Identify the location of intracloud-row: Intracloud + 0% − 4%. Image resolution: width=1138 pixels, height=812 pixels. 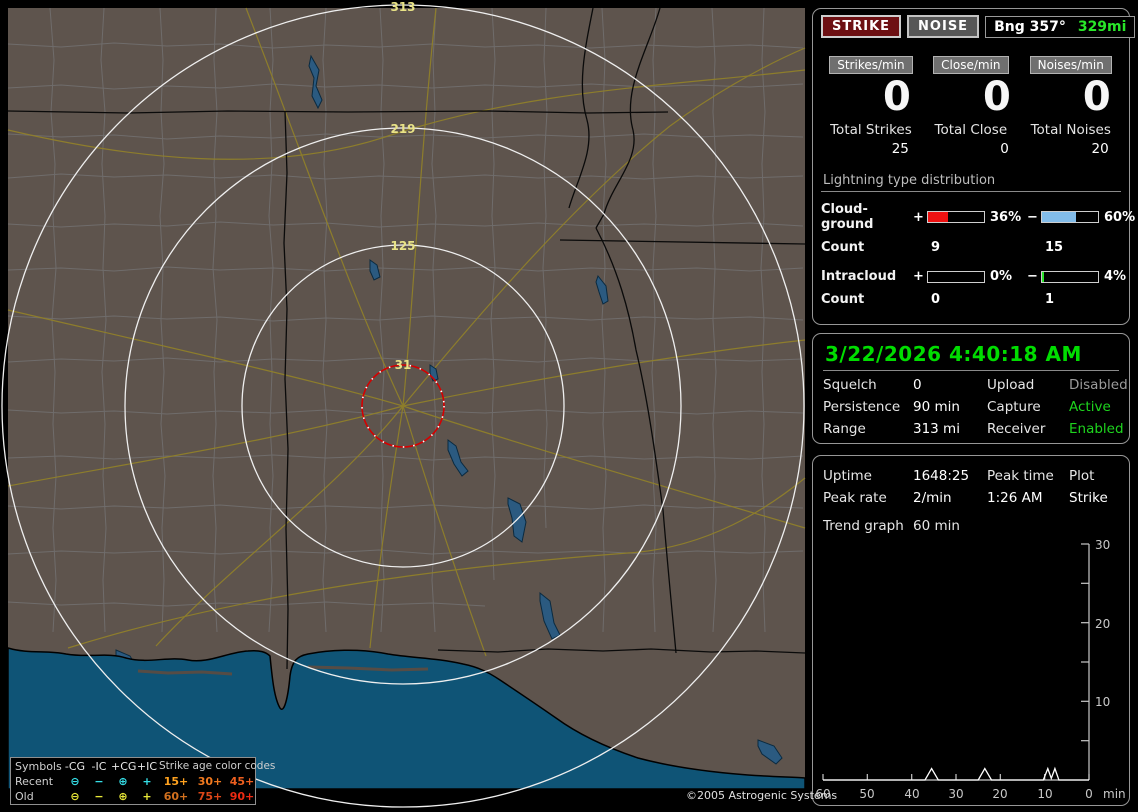
(974, 276).